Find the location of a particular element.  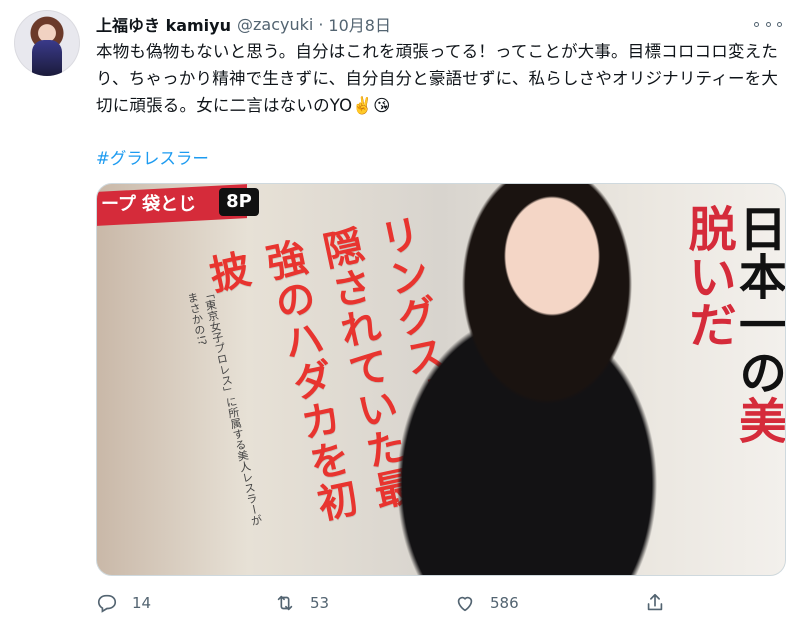

retweet-icon is located at coordinates (285, 603).